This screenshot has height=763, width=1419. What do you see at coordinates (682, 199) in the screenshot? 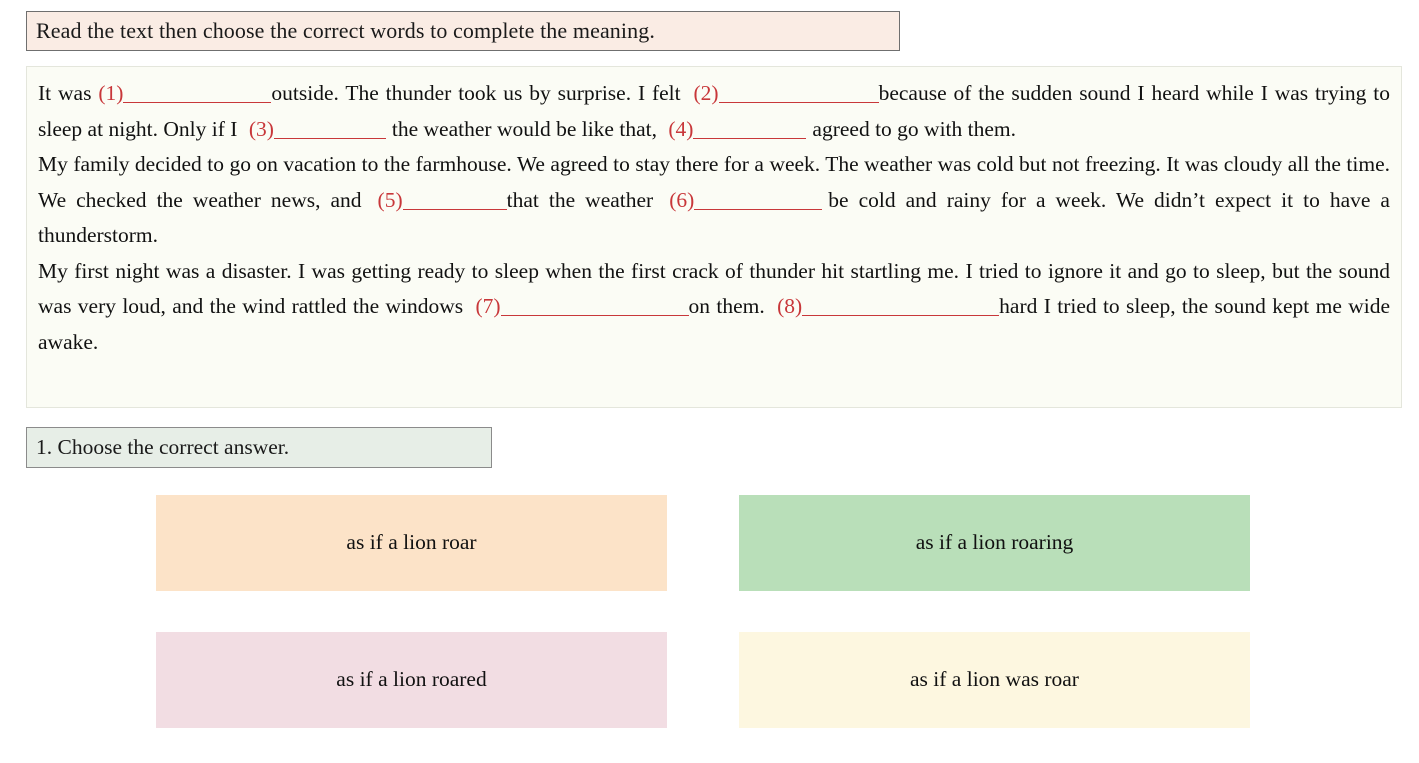
I see `blank-number: (6)` at bounding box center [682, 199].